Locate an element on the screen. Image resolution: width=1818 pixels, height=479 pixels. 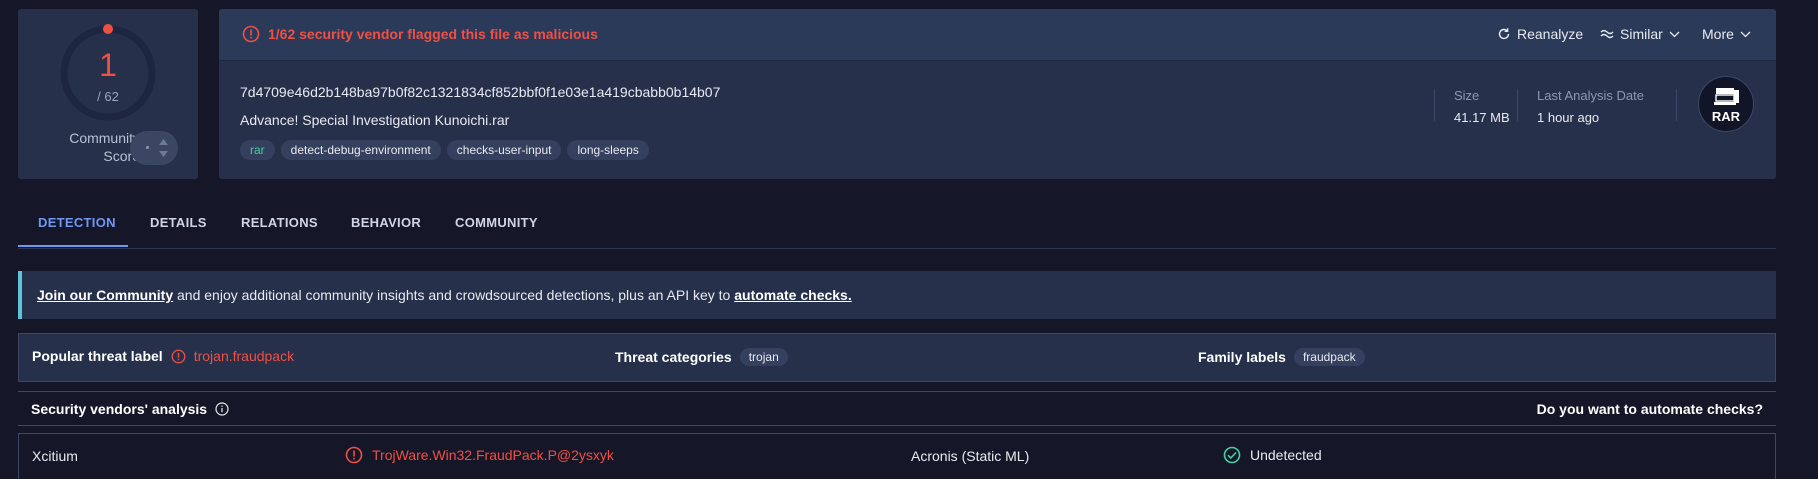
community-vote-toggle is located at coordinates (154, 148).